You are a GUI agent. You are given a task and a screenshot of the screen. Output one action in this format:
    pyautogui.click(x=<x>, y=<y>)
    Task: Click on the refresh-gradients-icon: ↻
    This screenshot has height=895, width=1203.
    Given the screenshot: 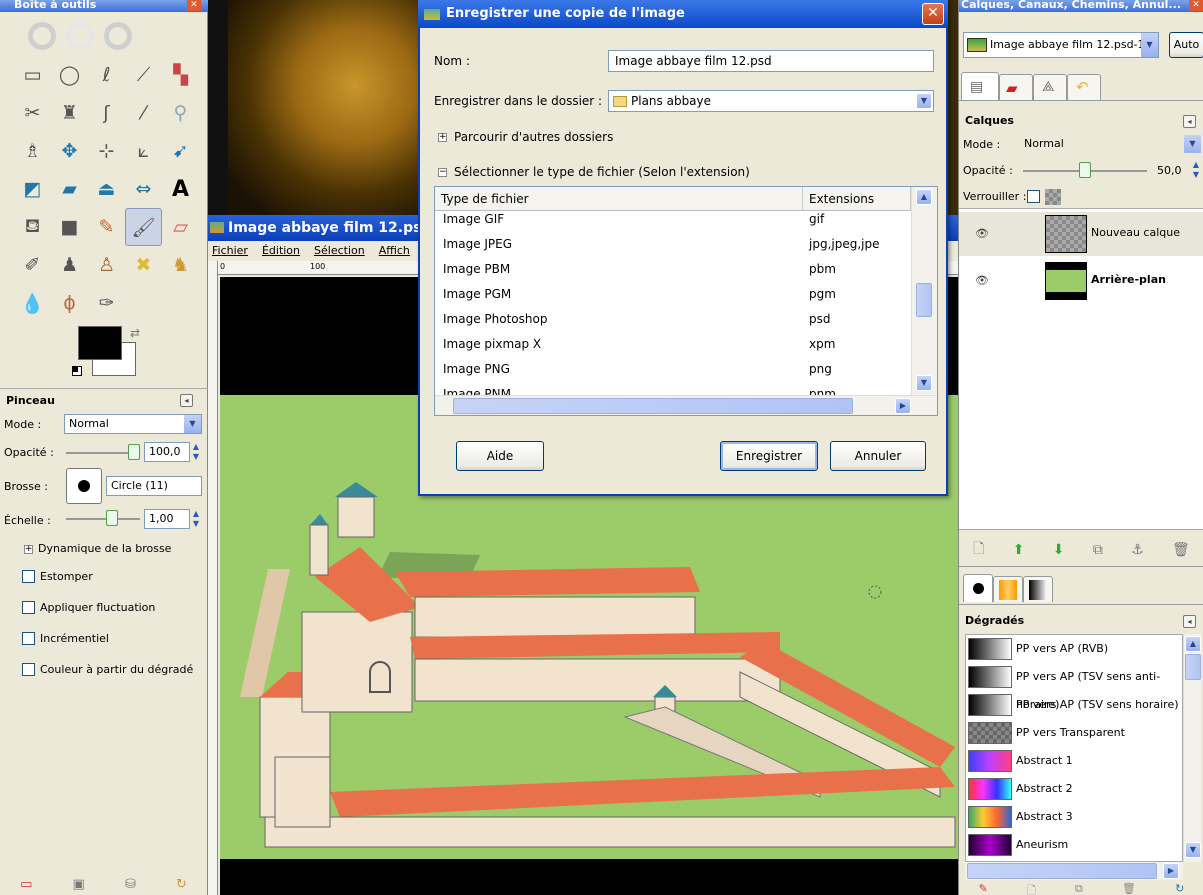 What is the action you would take?
    pyautogui.click(x=1179, y=888)
    